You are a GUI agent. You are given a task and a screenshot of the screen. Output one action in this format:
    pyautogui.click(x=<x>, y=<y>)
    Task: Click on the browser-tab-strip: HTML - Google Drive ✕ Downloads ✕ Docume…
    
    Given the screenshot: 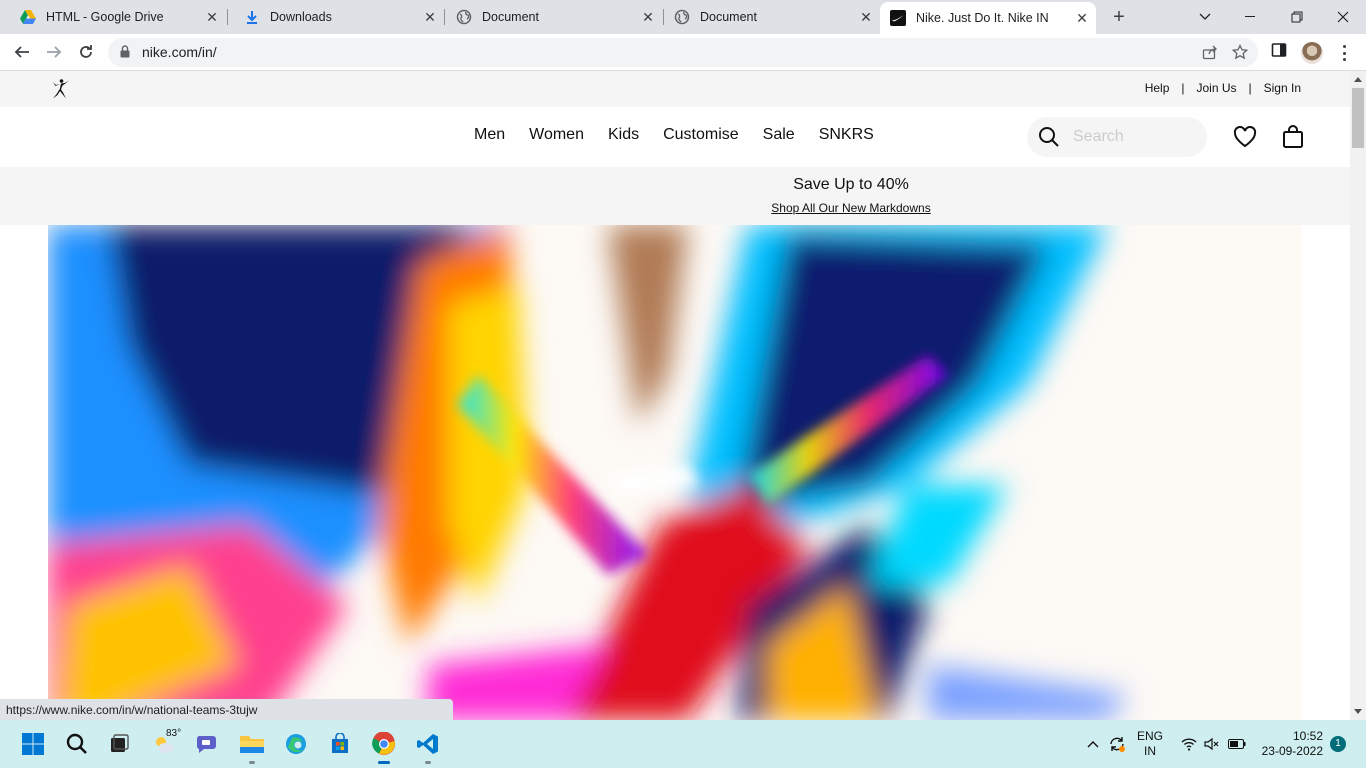 What is the action you would take?
    pyautogui.click(x=683, y=17)
    